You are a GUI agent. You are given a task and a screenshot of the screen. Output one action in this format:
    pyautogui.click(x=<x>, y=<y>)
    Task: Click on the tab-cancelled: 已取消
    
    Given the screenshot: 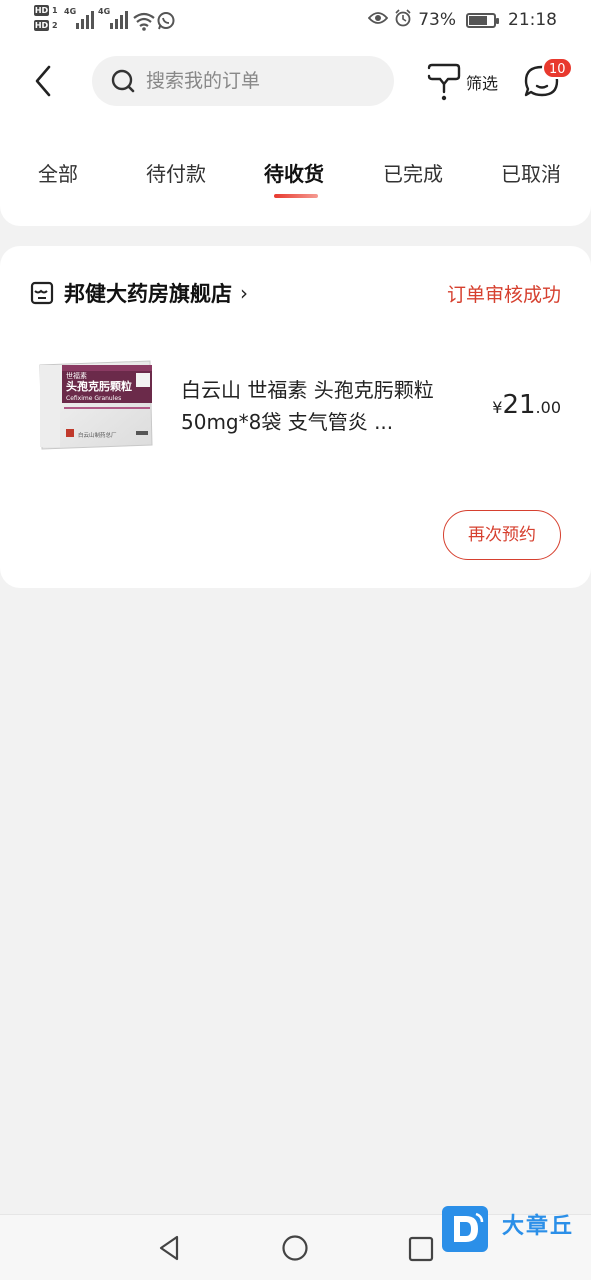 What is the action you would take?
    pyautogui.click(x=531, y=172)
    